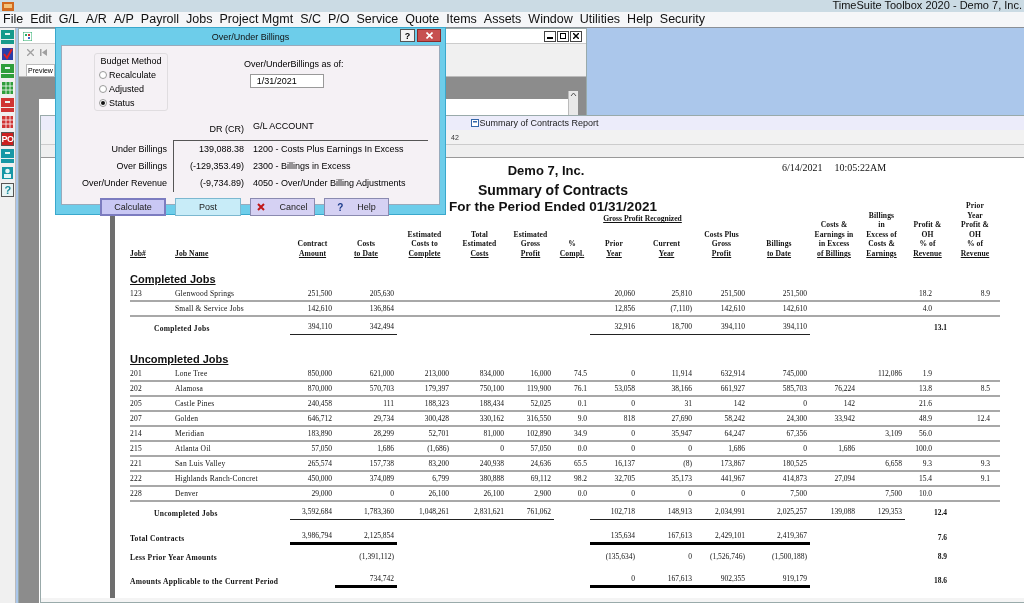  What do you see at coordinates (200, 19) in the screenshot?
I see `menu-item: Jobs` at bounding box center [200, 19].